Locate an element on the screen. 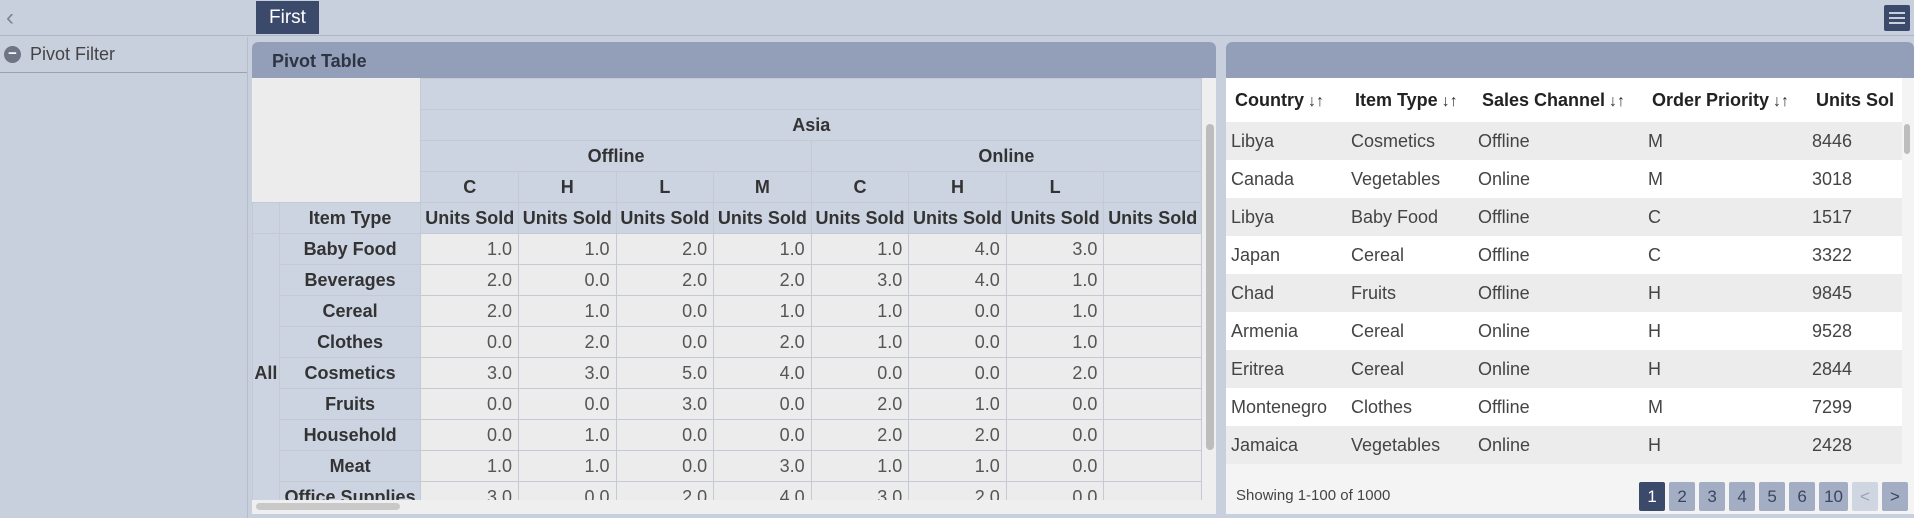  pivot-horizontal-scrollbar is located at coordinates (328, 506).